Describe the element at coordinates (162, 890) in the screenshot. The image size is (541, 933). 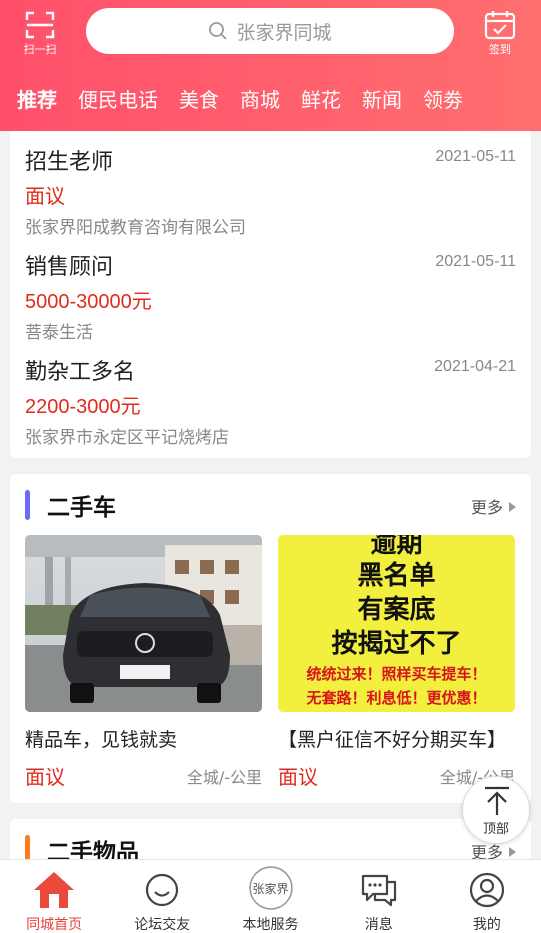
I see `smile-bubble-icon` at that location.